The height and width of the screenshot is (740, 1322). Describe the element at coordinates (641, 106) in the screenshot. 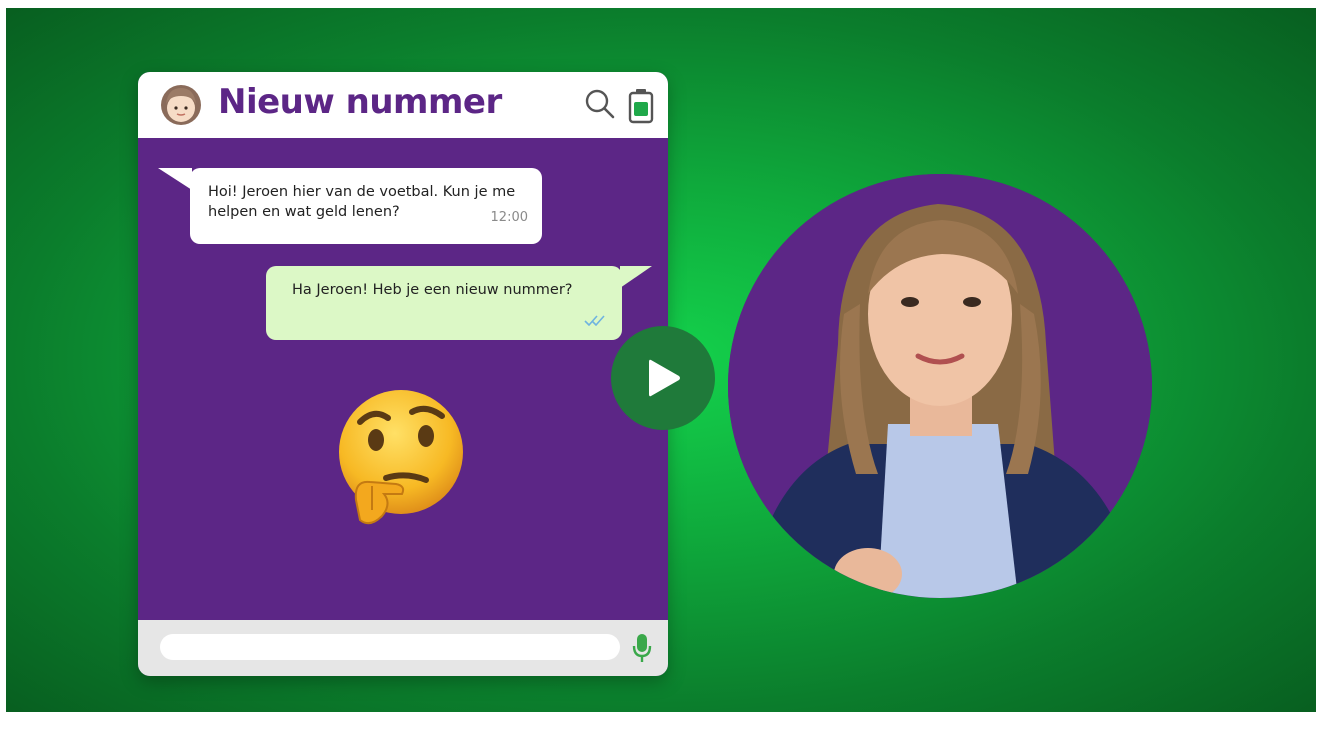

I see `battery-icon` at that location.